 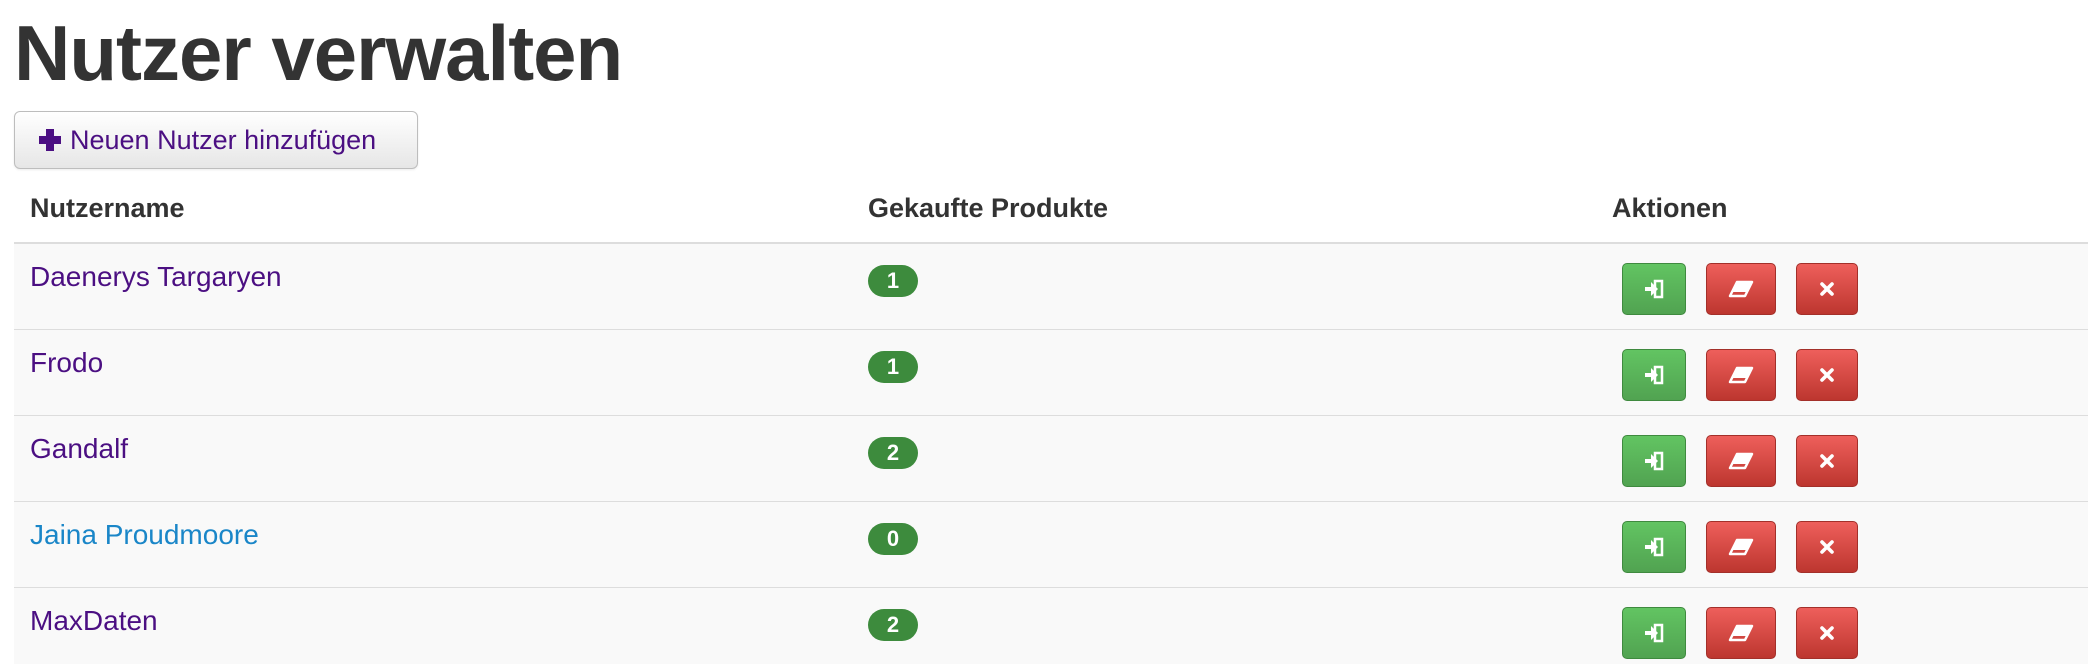 I want to click on column-header-products: Gekaufte Produkte, so click(x=988, y=208).